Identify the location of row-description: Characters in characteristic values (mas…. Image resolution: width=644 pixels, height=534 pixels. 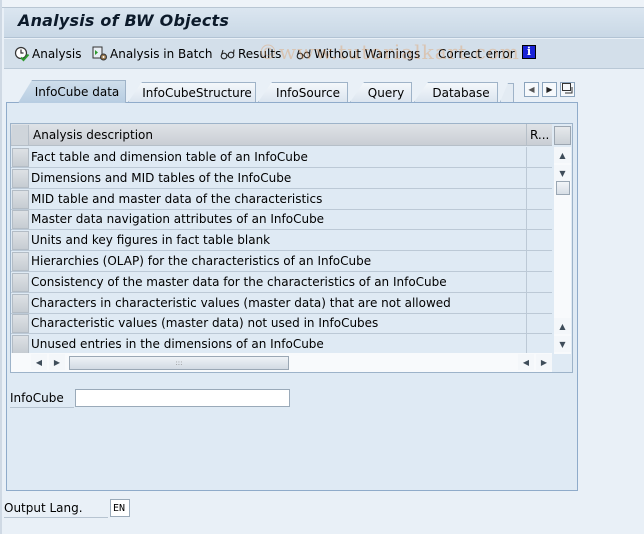
(241, 302).